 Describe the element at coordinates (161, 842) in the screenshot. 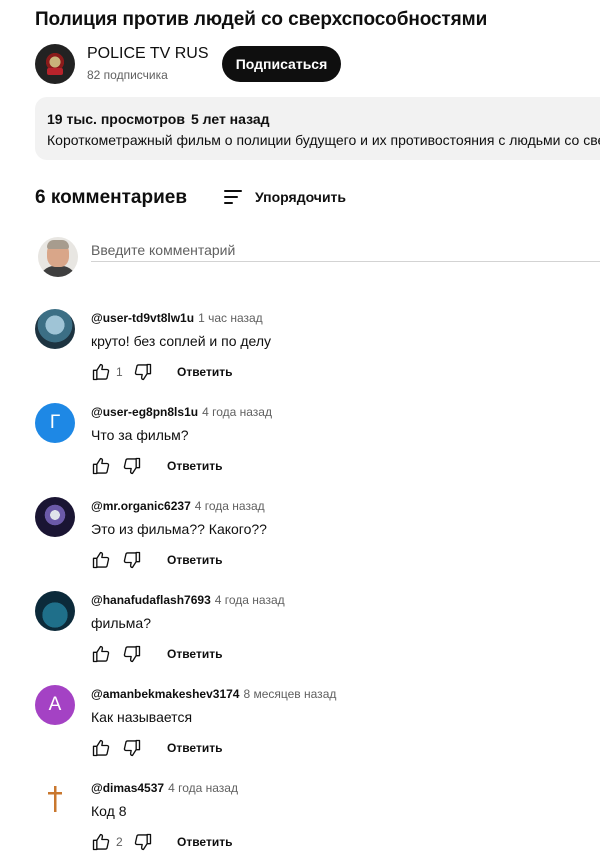

I see `comment-actions: 2 Ответить` at that location.